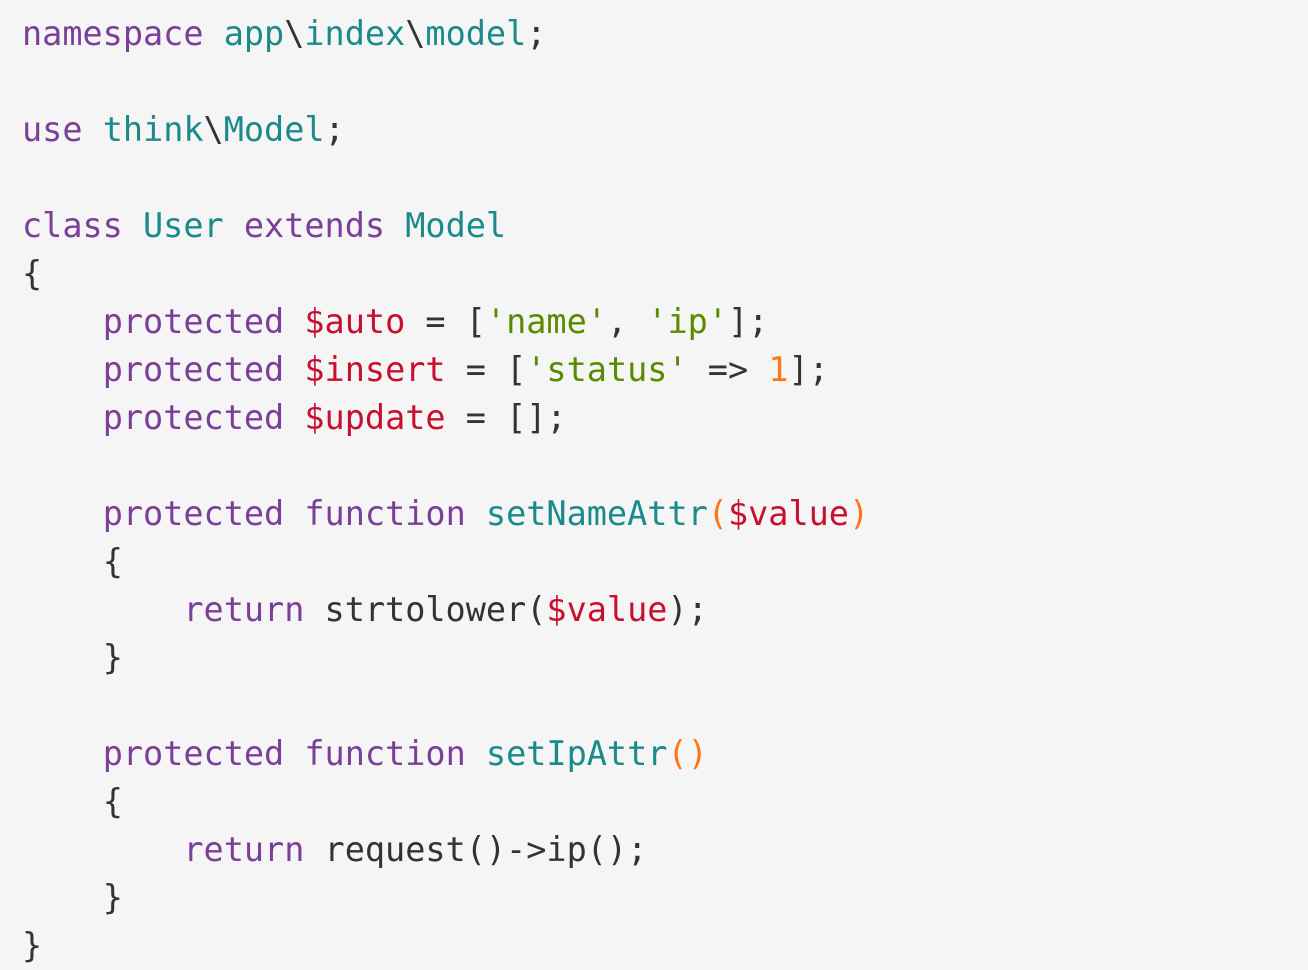  I want to click on token-identifier: setIpAttr, so click(576, 753).